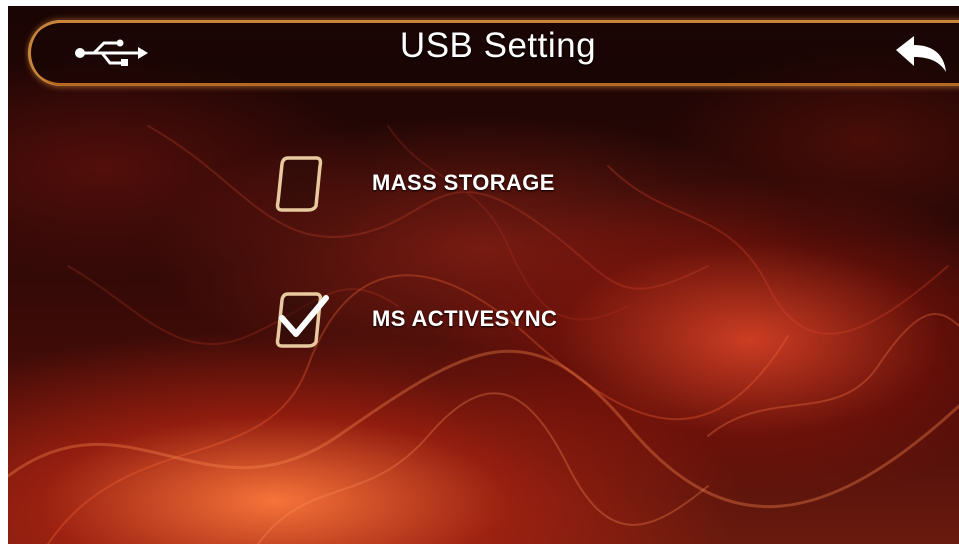 The height and width of the screenshot is (546, 959). What do you see at coordinates (498, 45) in the screenshot?
I see `page-title: USB Setting` at bounding box center [498, 45].